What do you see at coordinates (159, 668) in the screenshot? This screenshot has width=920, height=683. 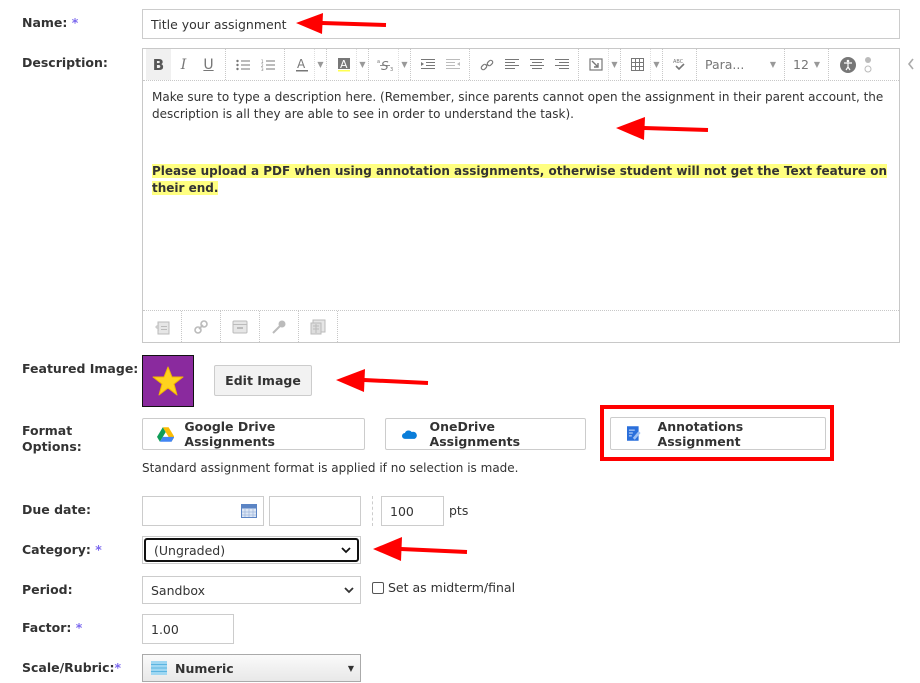 I see `numeric-scale-icon` at bounding box center [159, 668].